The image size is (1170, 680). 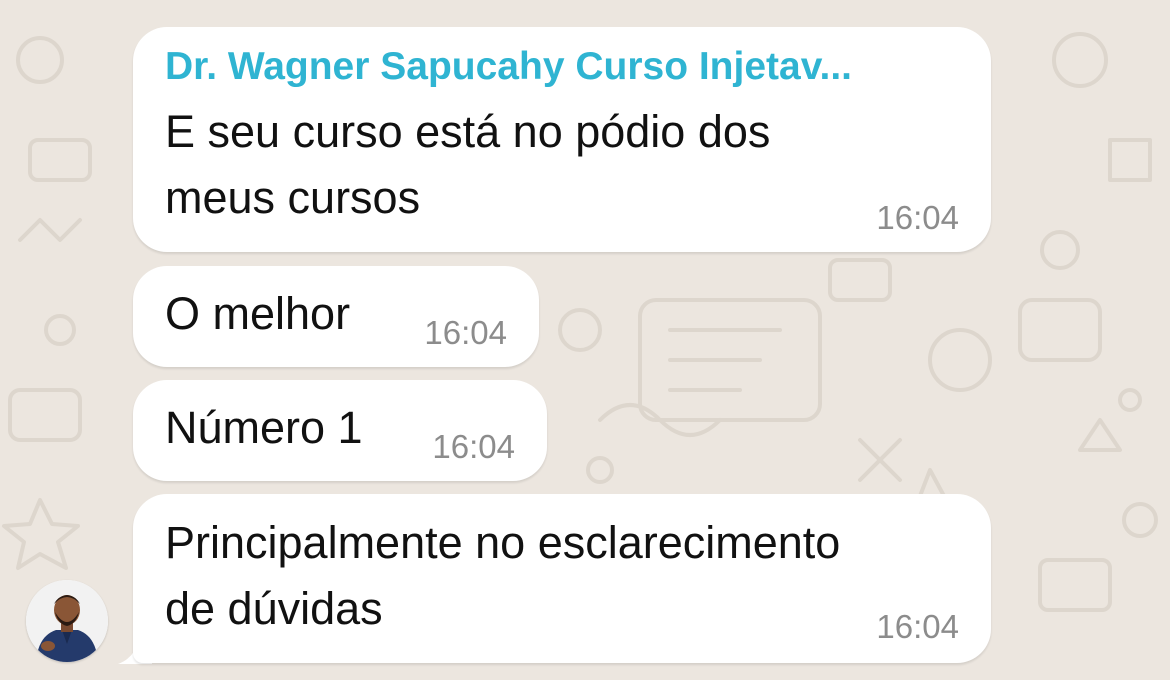 I want to click on sender-avatar-photo-icon, so click(x=67, y=621).